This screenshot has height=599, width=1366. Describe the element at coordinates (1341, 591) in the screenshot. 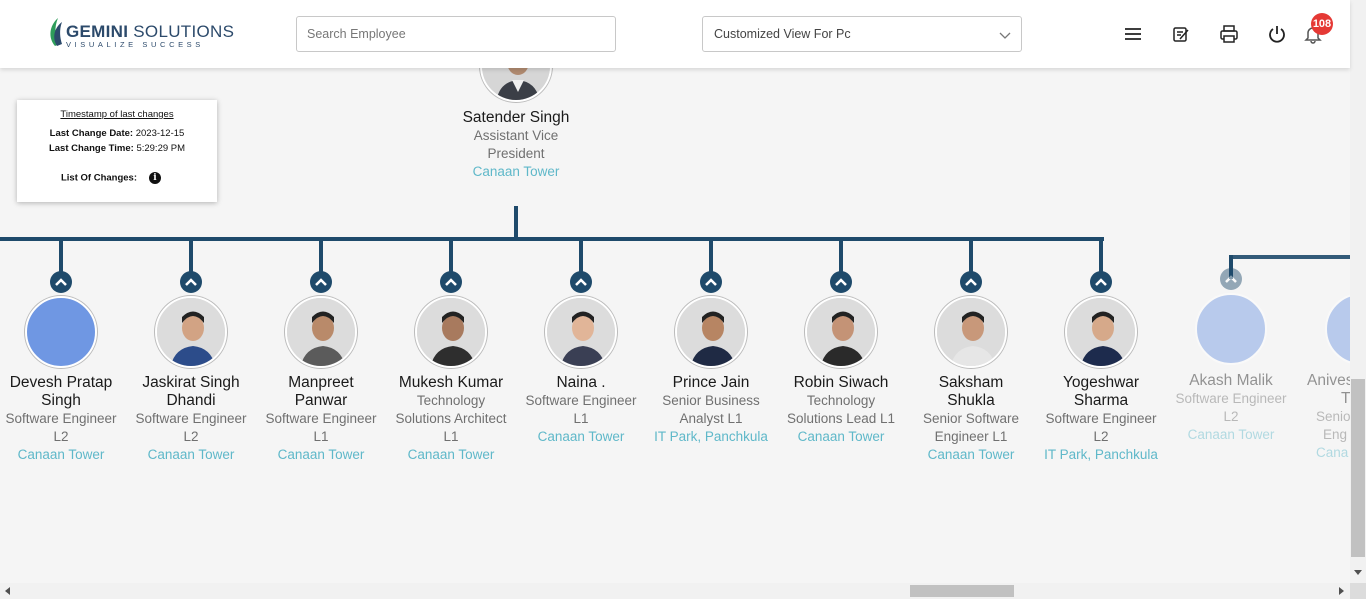

I see `scroll-right-arrow-icon` at that location.